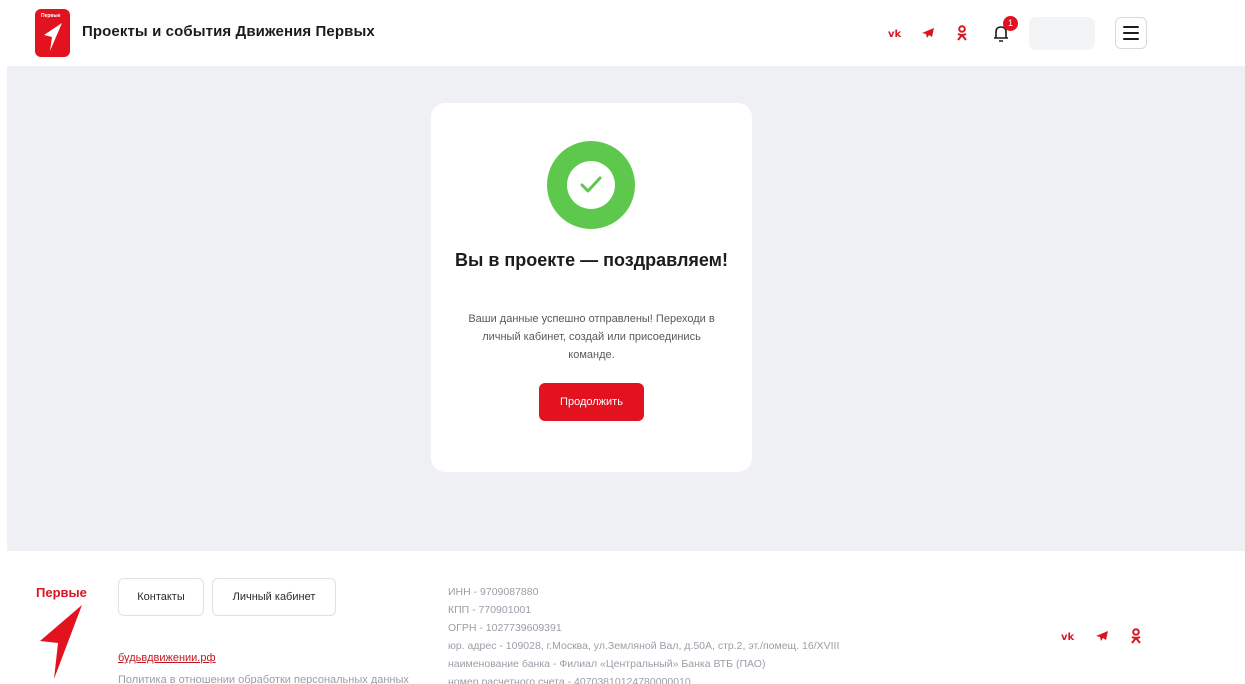 The height and width of the screenshot is (684, 1245). Describe the element at coordinates (161, 597) in the screenshot. I see `contacts-button: Контакты` at that location.